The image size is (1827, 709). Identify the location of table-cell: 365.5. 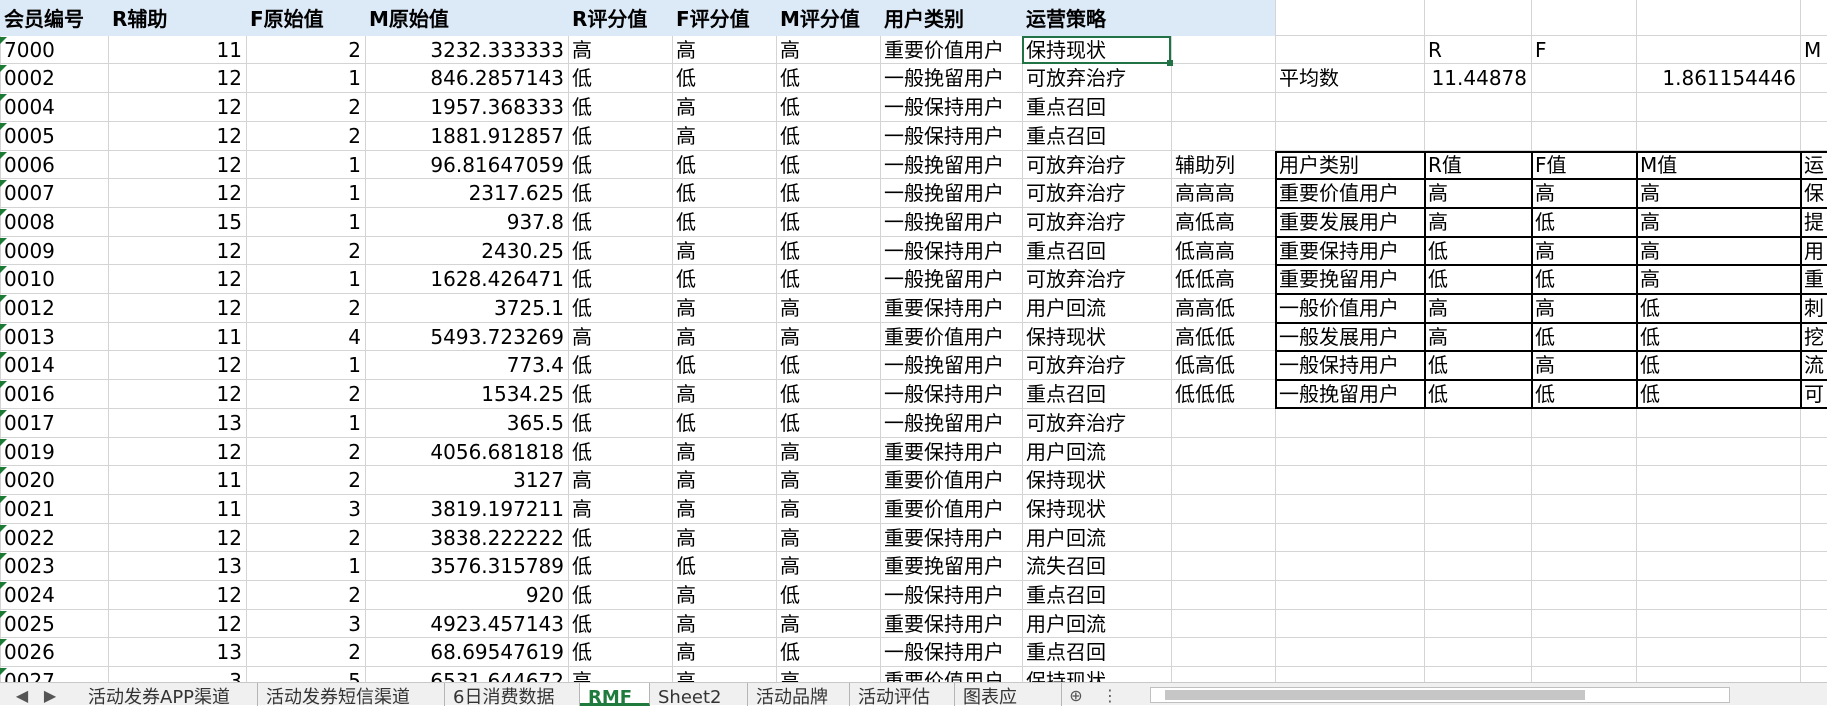
(466, 423).